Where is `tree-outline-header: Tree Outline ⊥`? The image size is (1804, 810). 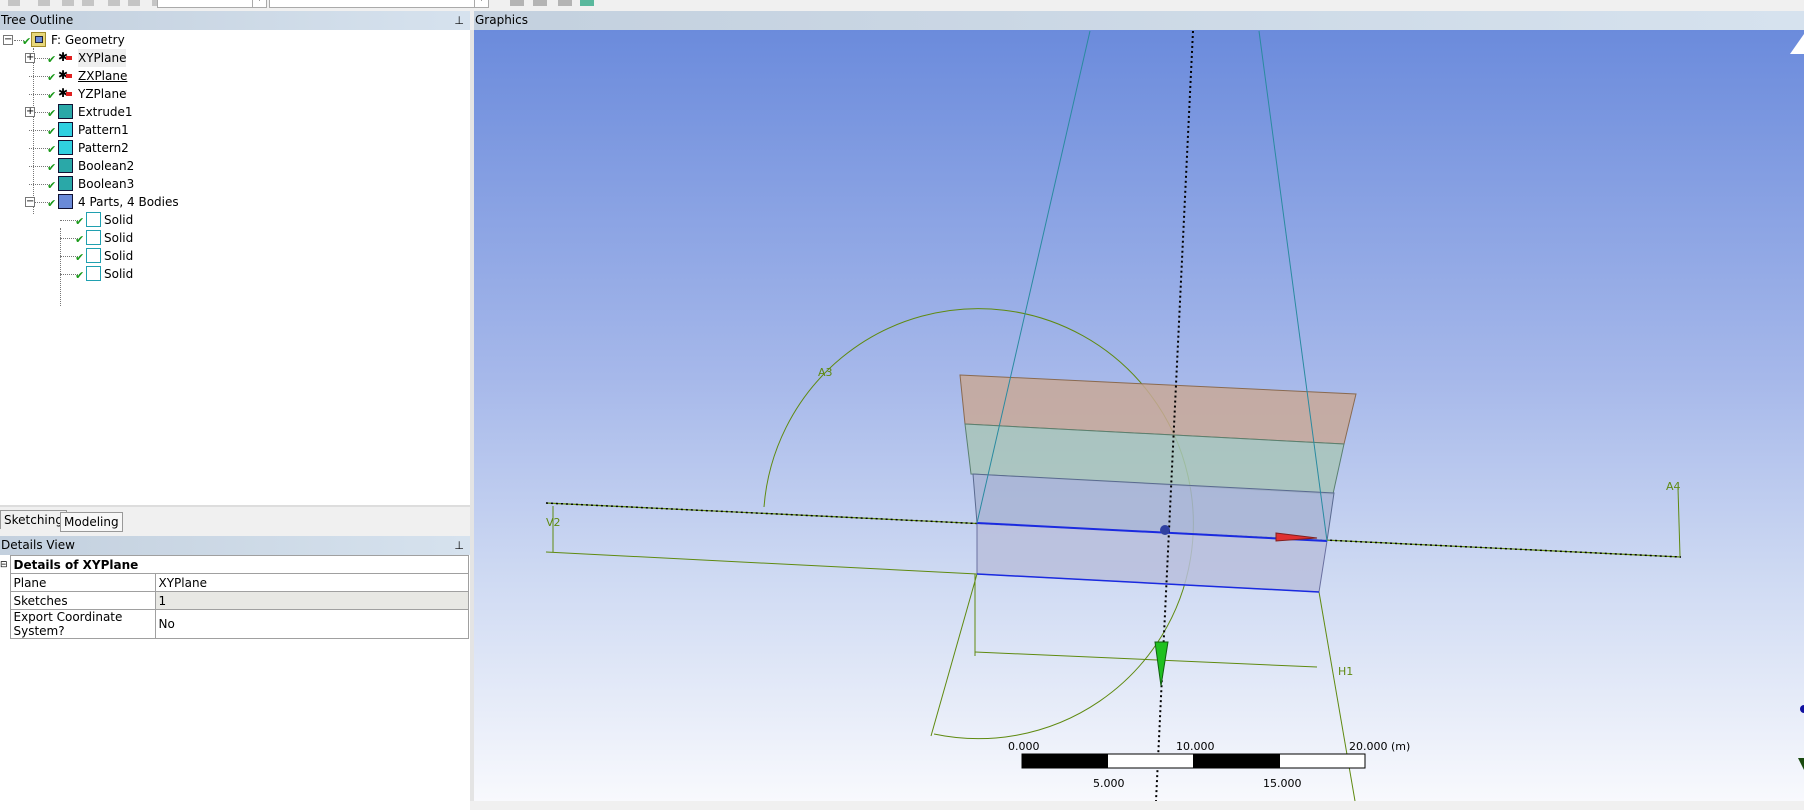
tree-outline-header: Tree Outline ⊥ is located at coordinates (235, 20).